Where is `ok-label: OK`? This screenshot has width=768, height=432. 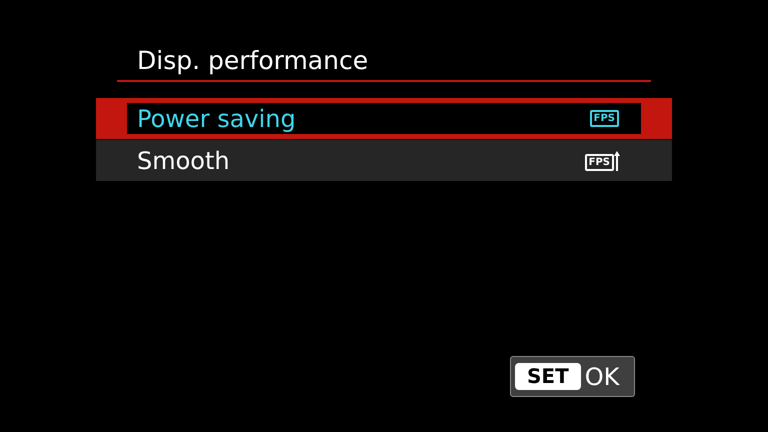
ok-label: OK is located at coordinates (602, 377).